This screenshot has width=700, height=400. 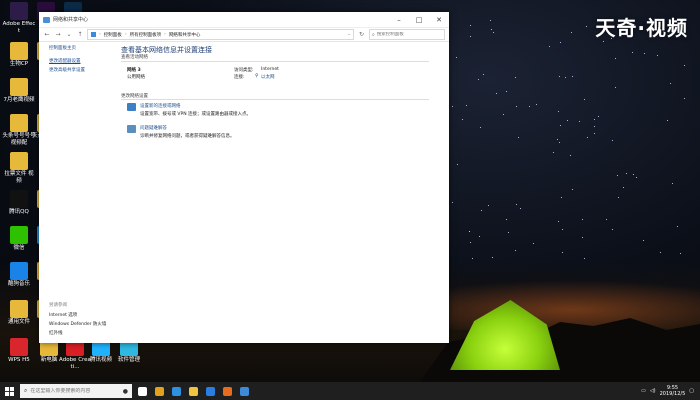 I want to click on watermark: 天奇·视频, so click(x=641, y=28).